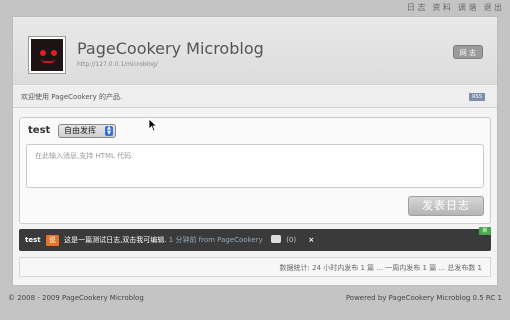 The image size is (510, 320). I want to click on comment-icon, so click(275, 239).